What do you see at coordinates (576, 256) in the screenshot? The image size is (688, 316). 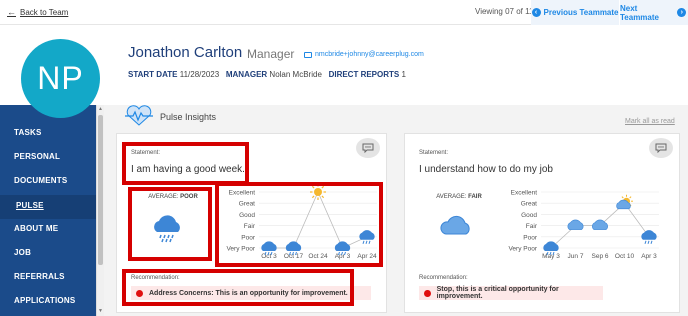 I see `x-tick-label: Jun 7` at bounding box center [576, 256].